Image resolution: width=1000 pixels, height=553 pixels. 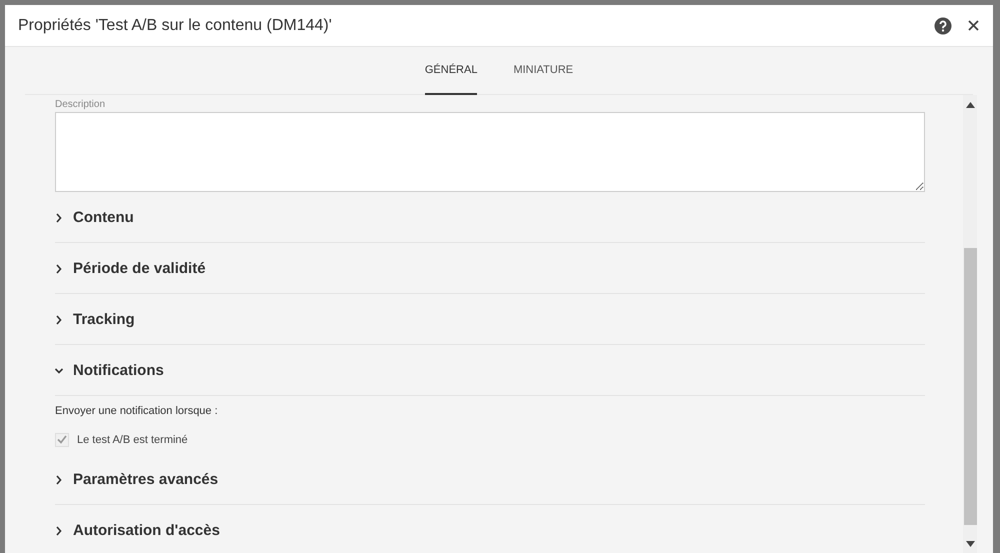 What do you see at coordinates (451, 71) in the screenshot?
I see `tab: GÉNÉRAL` at bounding box center [451, 71].